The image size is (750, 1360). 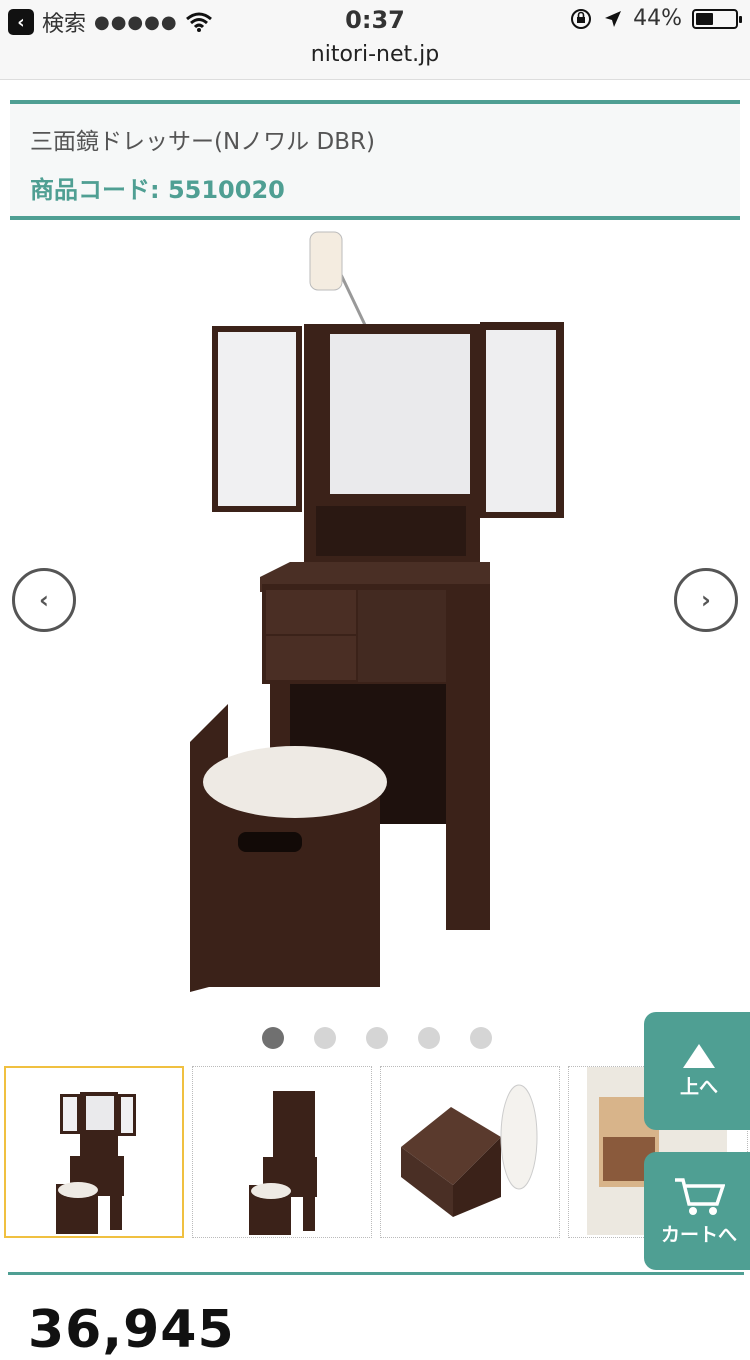 I want to click on lock-rotation-icon, so click(x=581, y=18).